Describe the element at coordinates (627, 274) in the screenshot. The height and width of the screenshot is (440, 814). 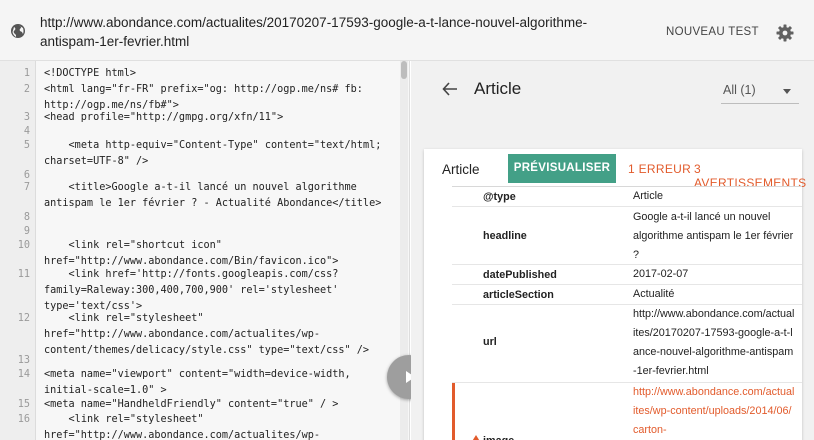
I see `property-row: datePublished 2017-02-07` at that location.